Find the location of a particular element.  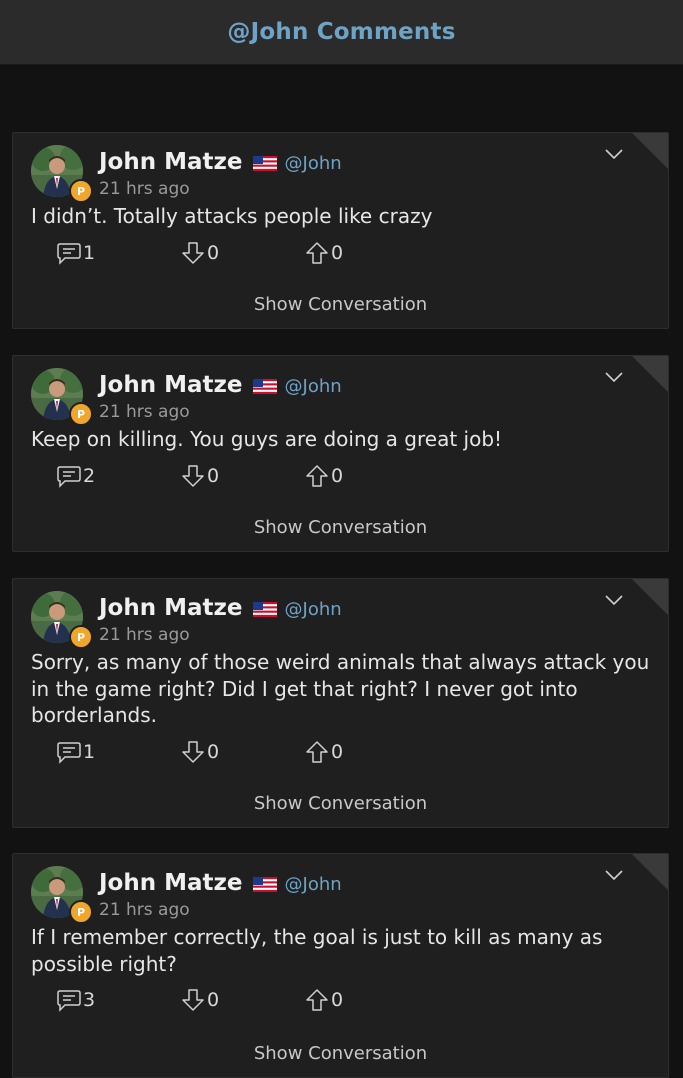

page-title: @John Comments is located at coordinates (341, 32).